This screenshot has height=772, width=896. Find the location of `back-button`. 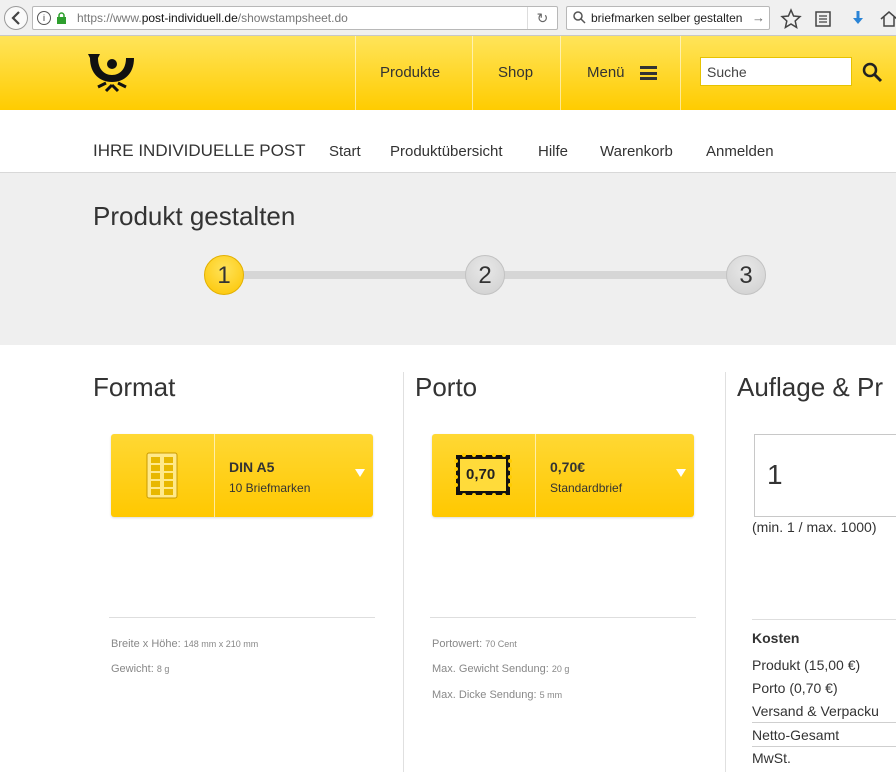

back-button is located at coordinates (16, 18).